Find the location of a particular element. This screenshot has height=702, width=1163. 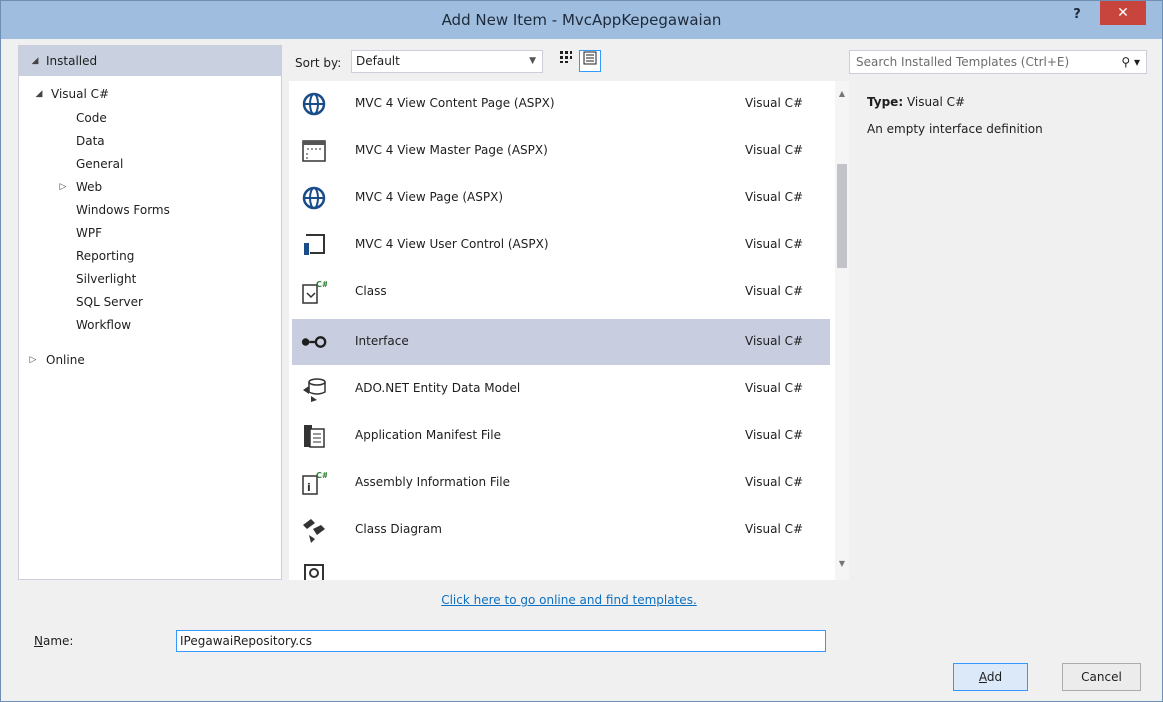

template-type-info: Type: Visual C# is located at coordinates (916, 102).